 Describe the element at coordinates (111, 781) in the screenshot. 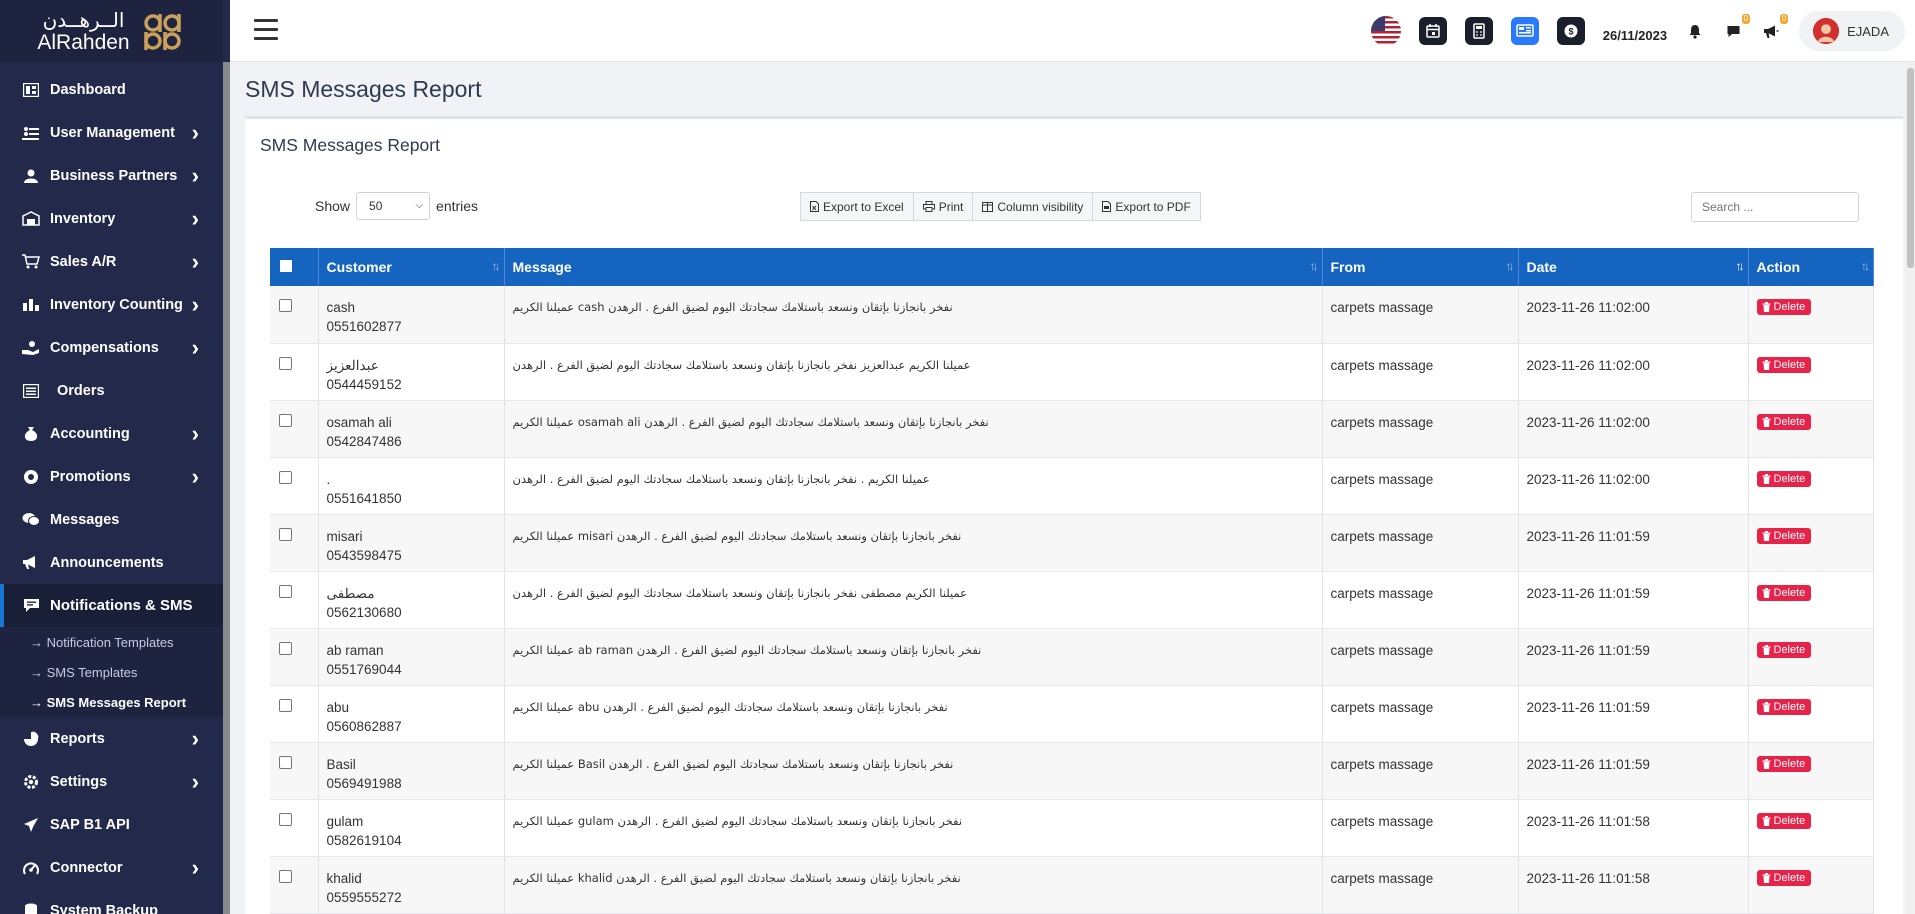

I see `sidebar-item-settings: Settings ›` at that location.